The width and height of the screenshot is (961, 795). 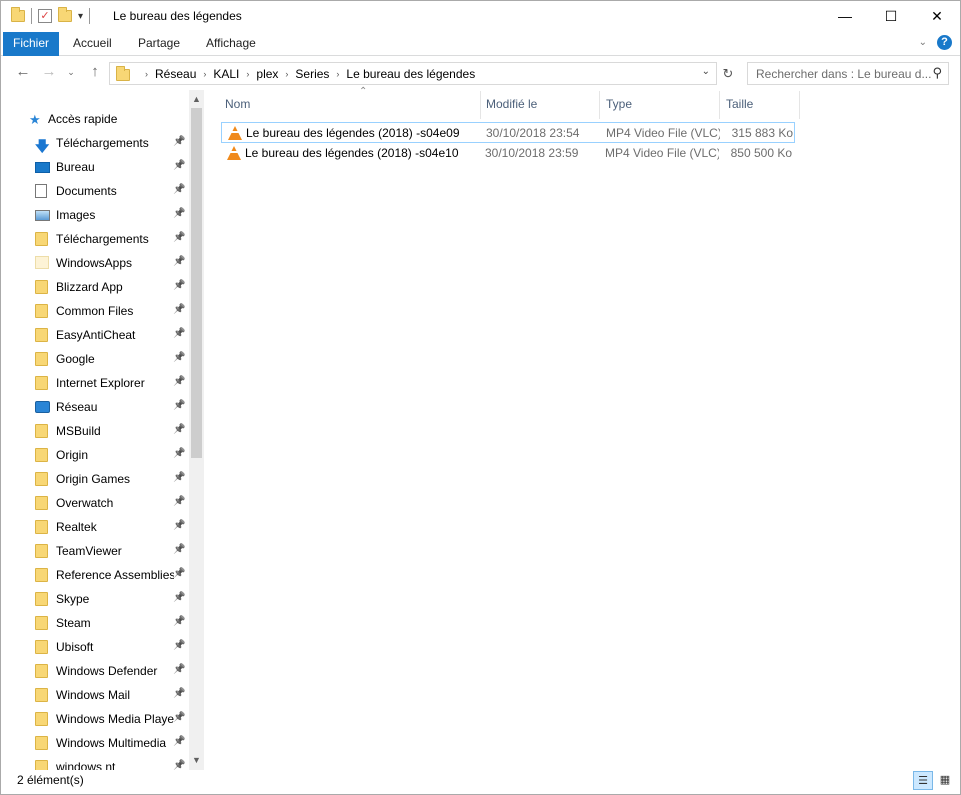 I want to click on minimize-button: —, so click(x=845, y=16).